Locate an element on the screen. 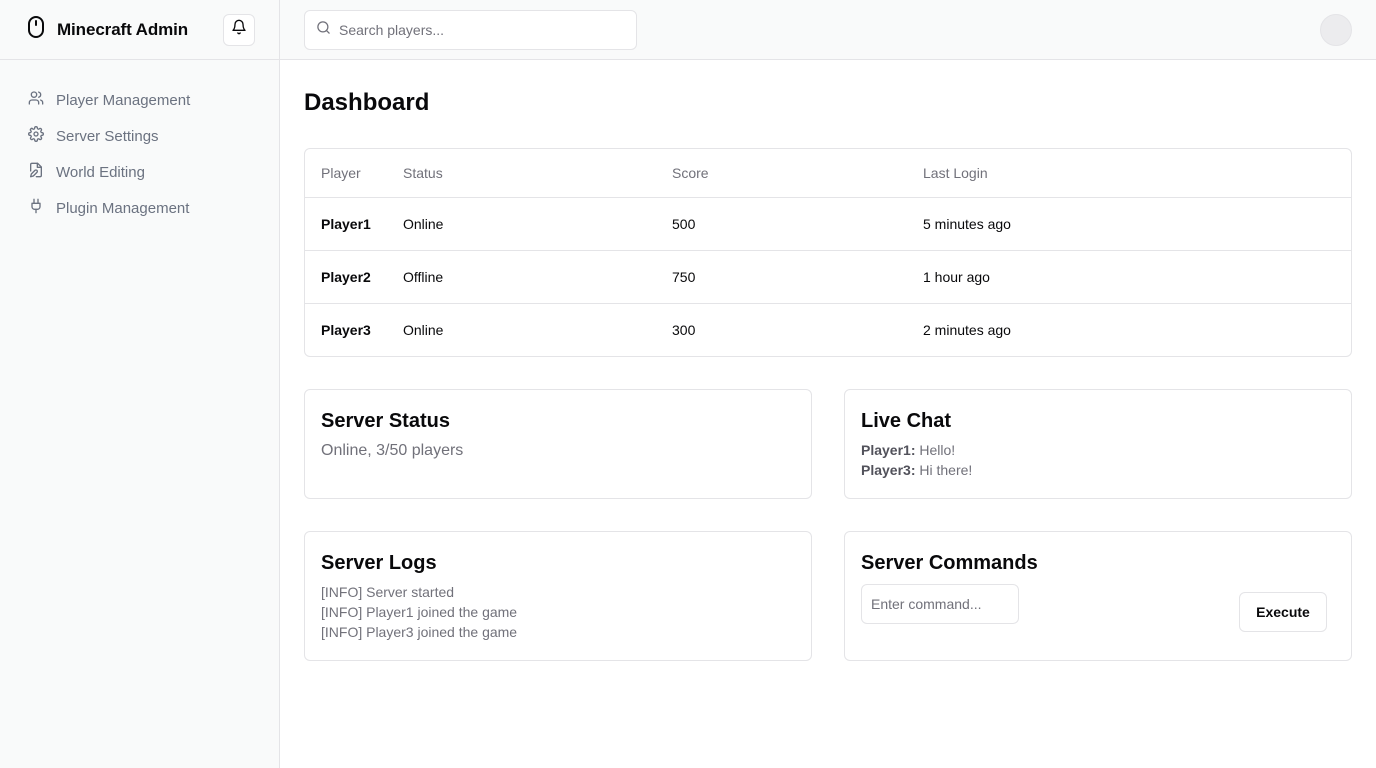 The height and width of the screenshot is (768, 1376). file-edit-icon is located at coordinates (36, 172).